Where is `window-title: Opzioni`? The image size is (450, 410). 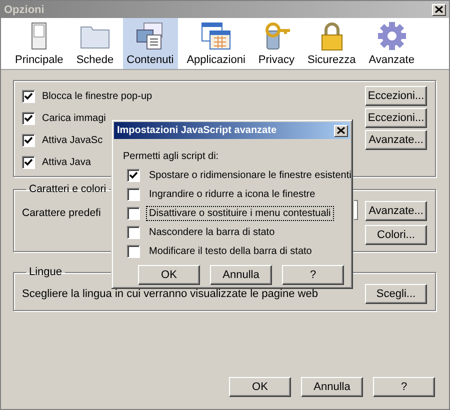
window-title: Opzioni is located at coordinates (24, 10).